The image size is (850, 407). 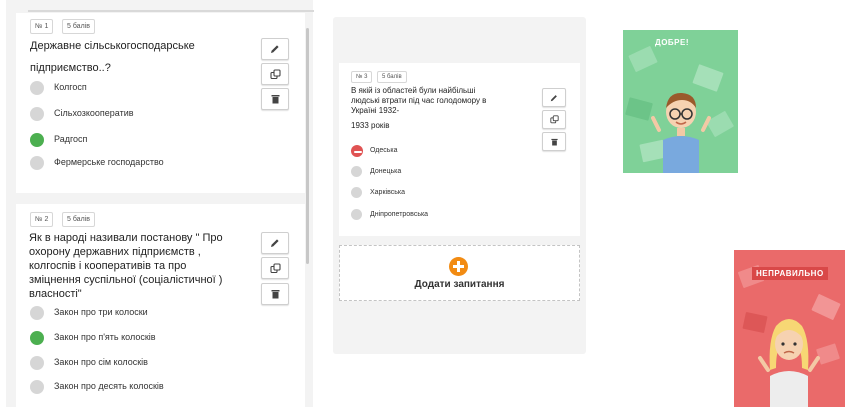 I want to click on question-number-badge: № 2, so click(x=42, y=219).